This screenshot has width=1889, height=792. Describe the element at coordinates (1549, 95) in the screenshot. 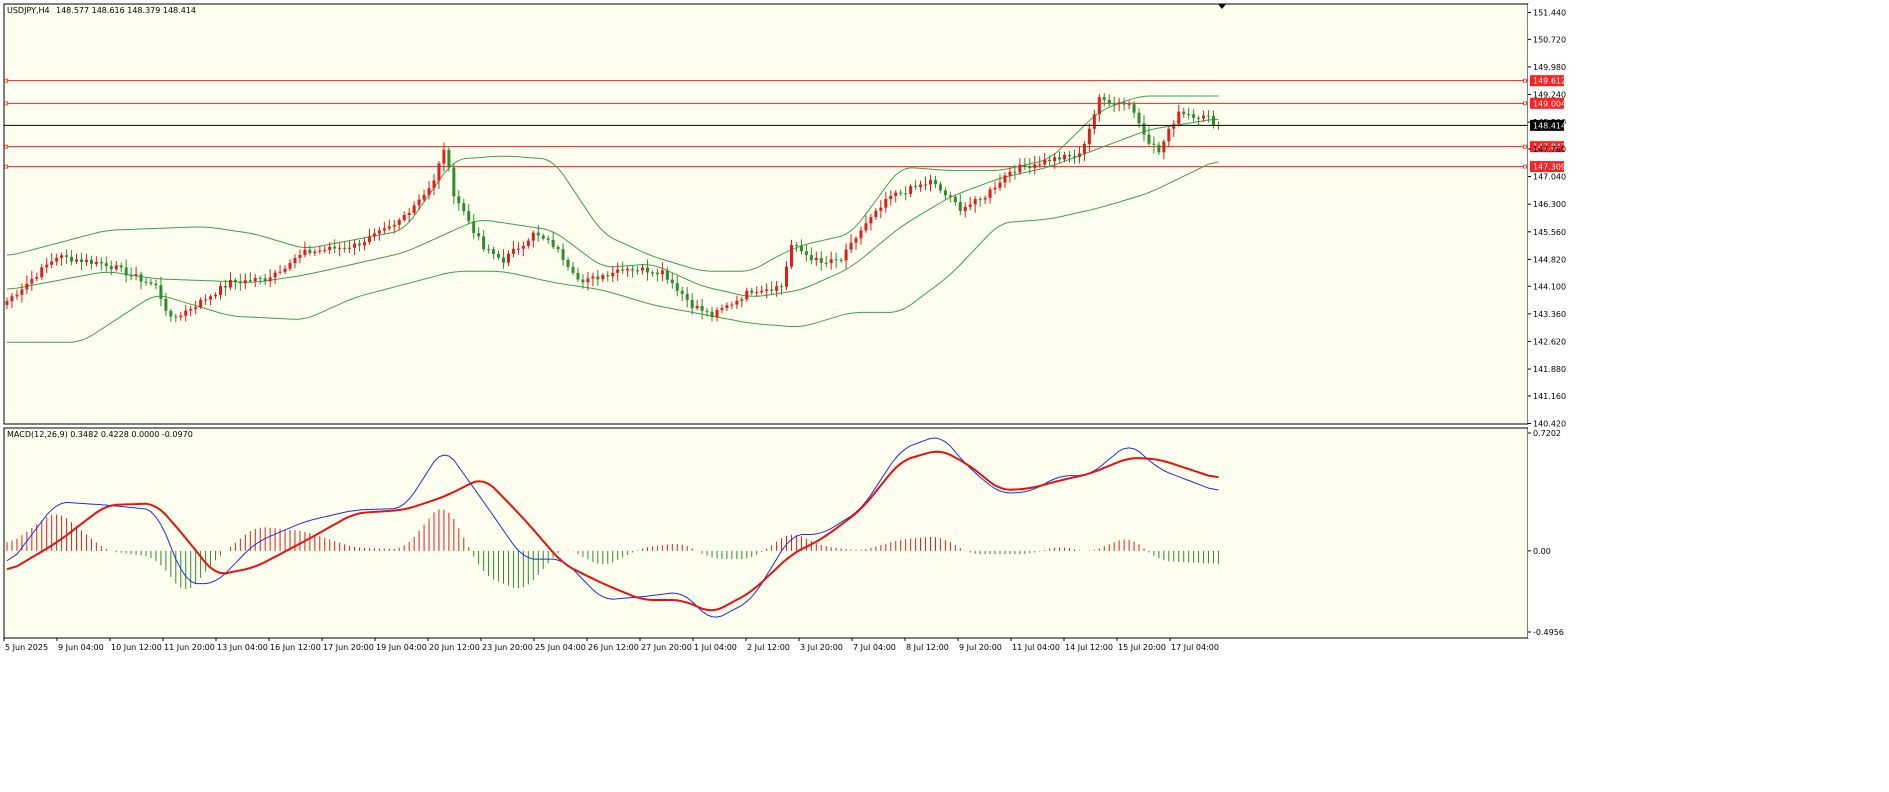

I see `price-tick-label: 149.240` at that location.